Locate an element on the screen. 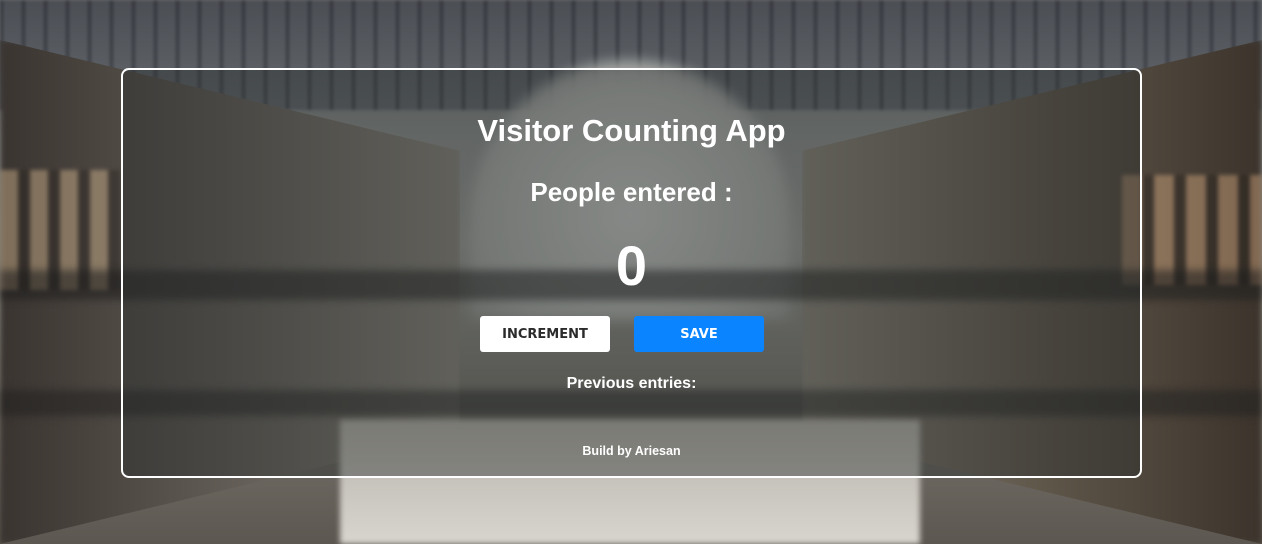 This screenshot has height=544, width=1262. increment-button: INCREMENT is located at coordinates (545, 334).